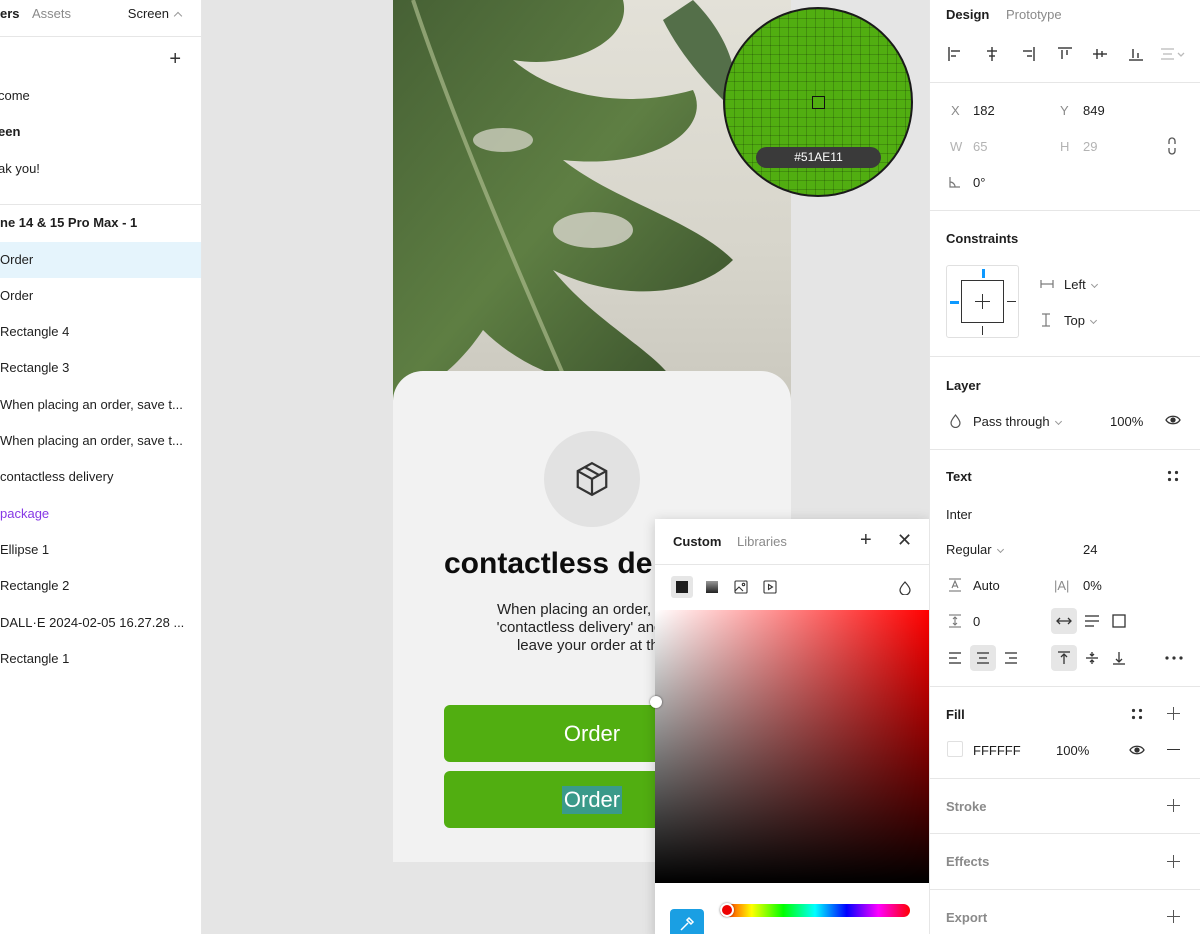 The width and height of the screenshot is (1200, 934). What do you see at coordinates (100, 96) in the screenshot?
I see `page-item-welcome: come` at bounding box center [100, 96].